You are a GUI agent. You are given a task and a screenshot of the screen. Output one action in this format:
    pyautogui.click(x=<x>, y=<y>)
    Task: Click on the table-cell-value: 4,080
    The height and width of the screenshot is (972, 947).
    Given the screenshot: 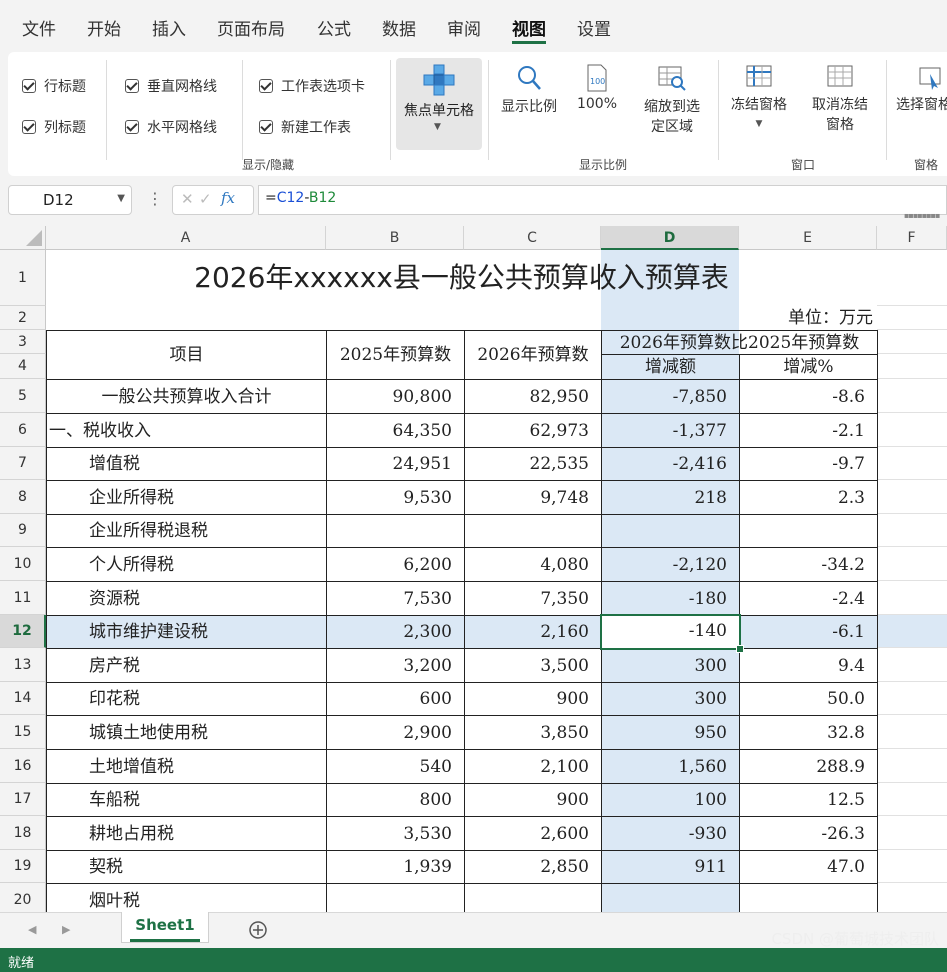 What is the action you would take?
    pyautogui.click(x=533, y=564)
    